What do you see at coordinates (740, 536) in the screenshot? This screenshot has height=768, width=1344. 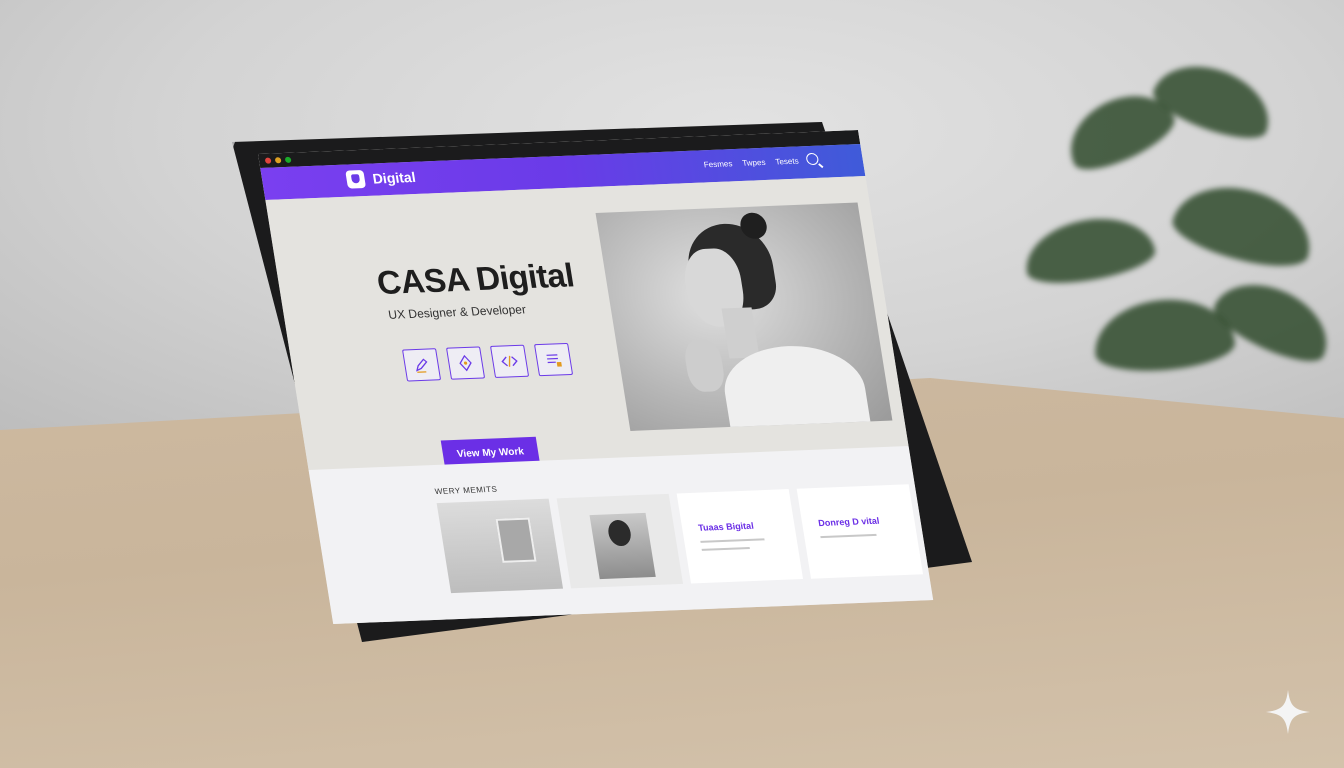 I see `work-card-3: Tuaas Bigital` at bounding box center [740, 536].